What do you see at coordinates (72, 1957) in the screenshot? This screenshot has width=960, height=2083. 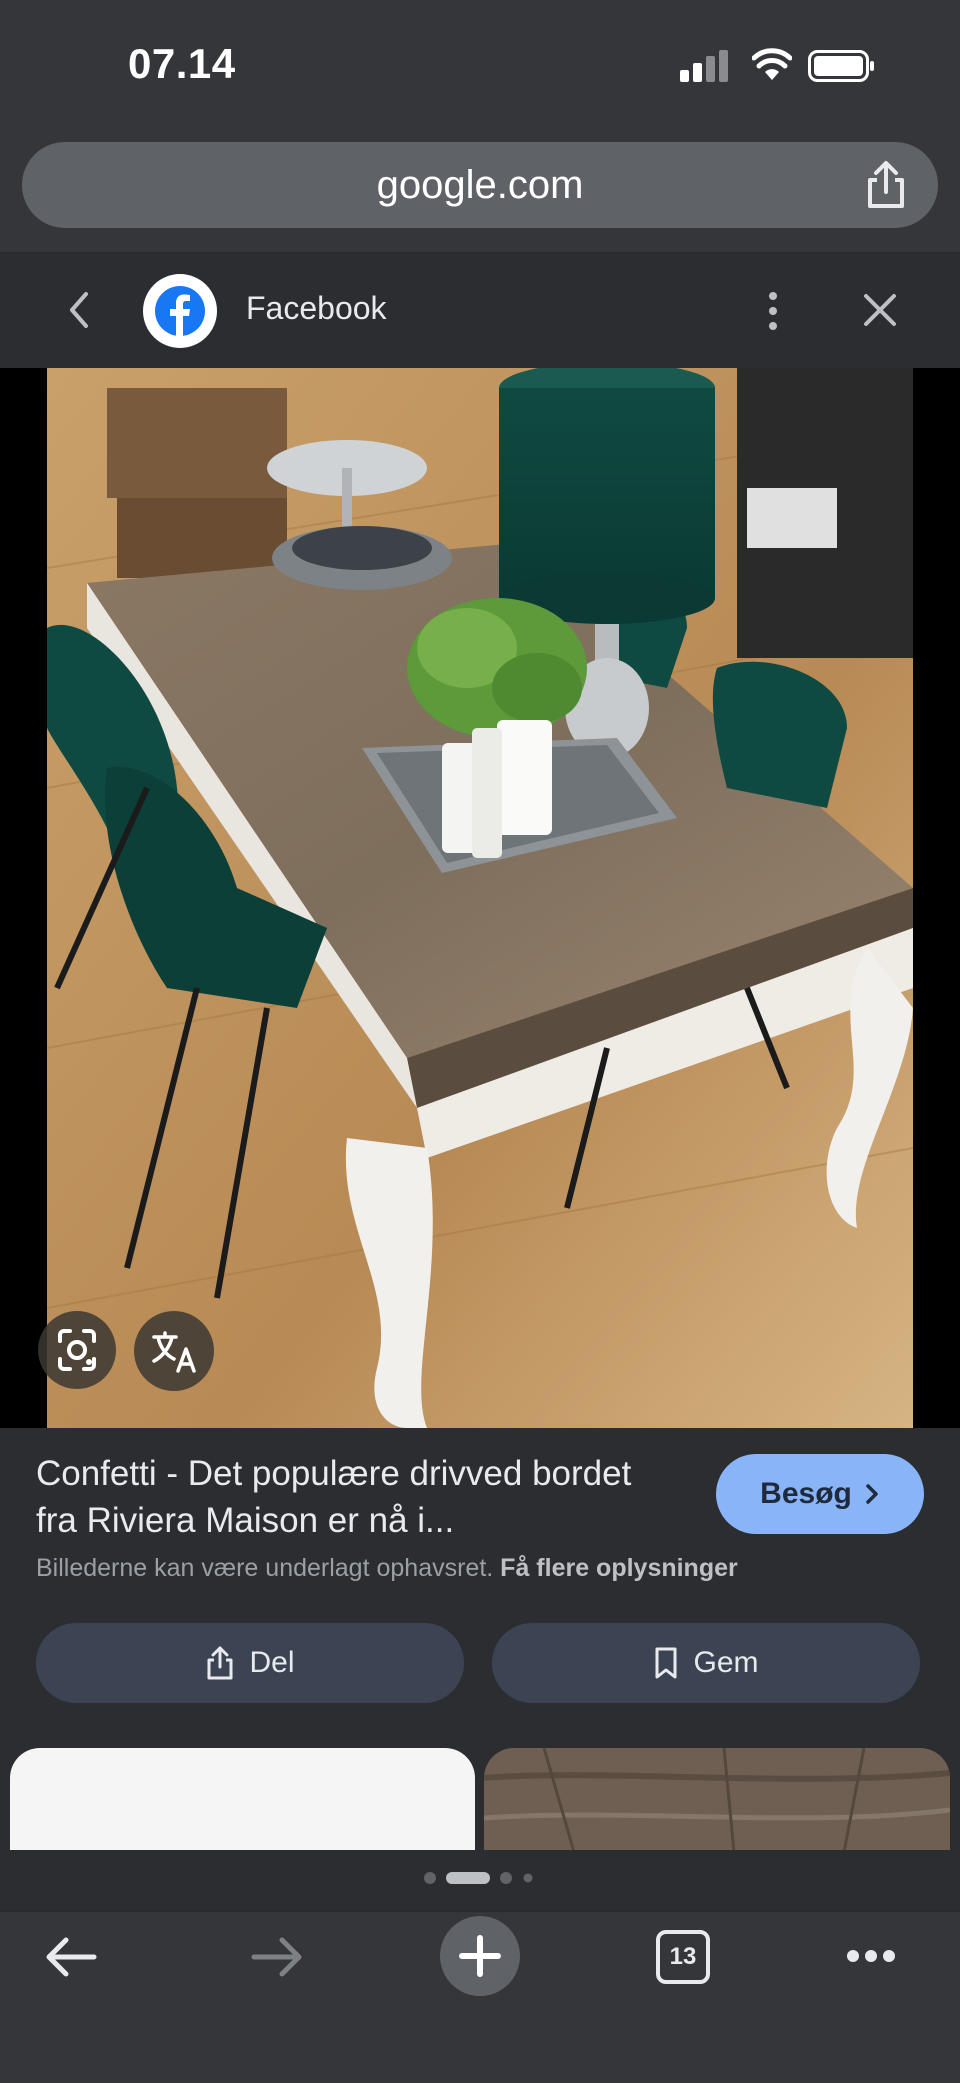 I see `back-arrow-icon` at bounding box center [72, 1957].